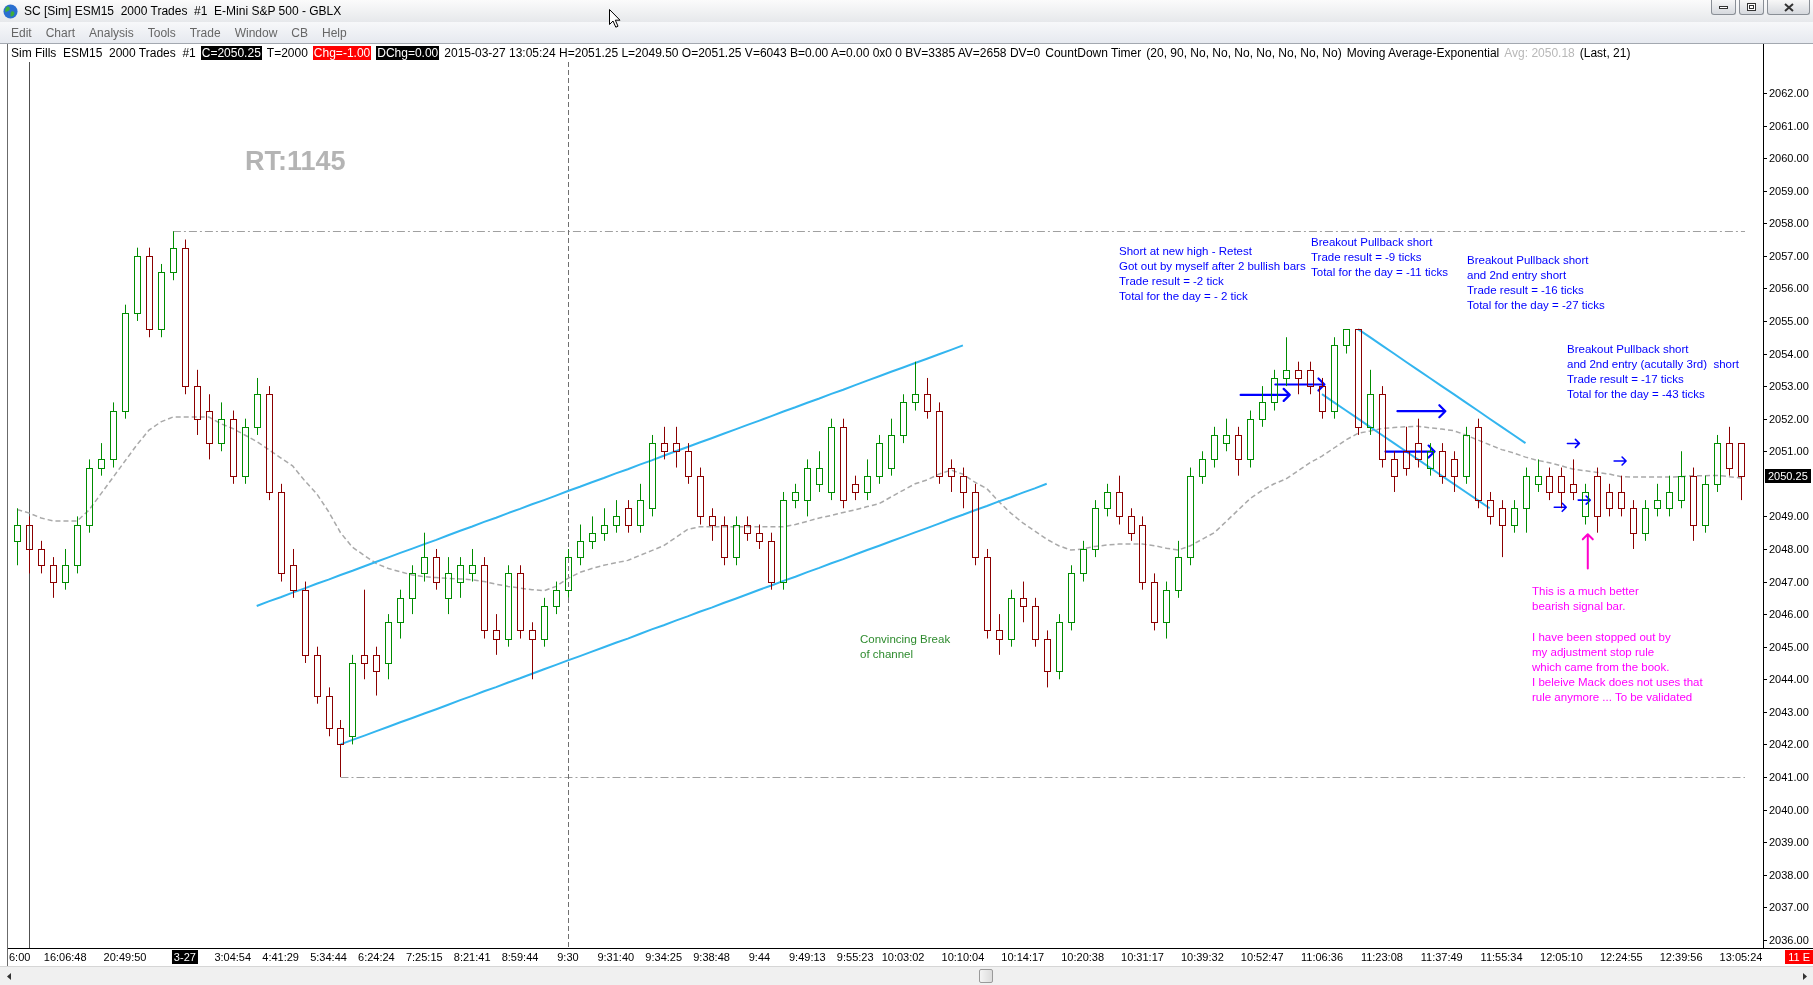  Describe the element at coordinates (60, 32) in the screenshot. I see `menu-item: Chart` at that location.